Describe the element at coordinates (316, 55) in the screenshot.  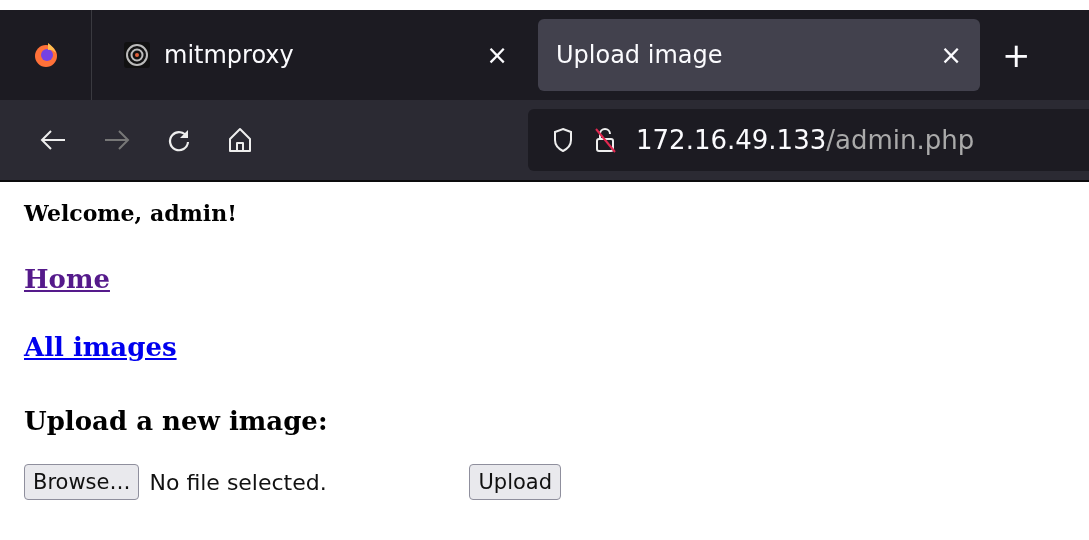
I see `browser-tab: mitmproxy ×` at that location.